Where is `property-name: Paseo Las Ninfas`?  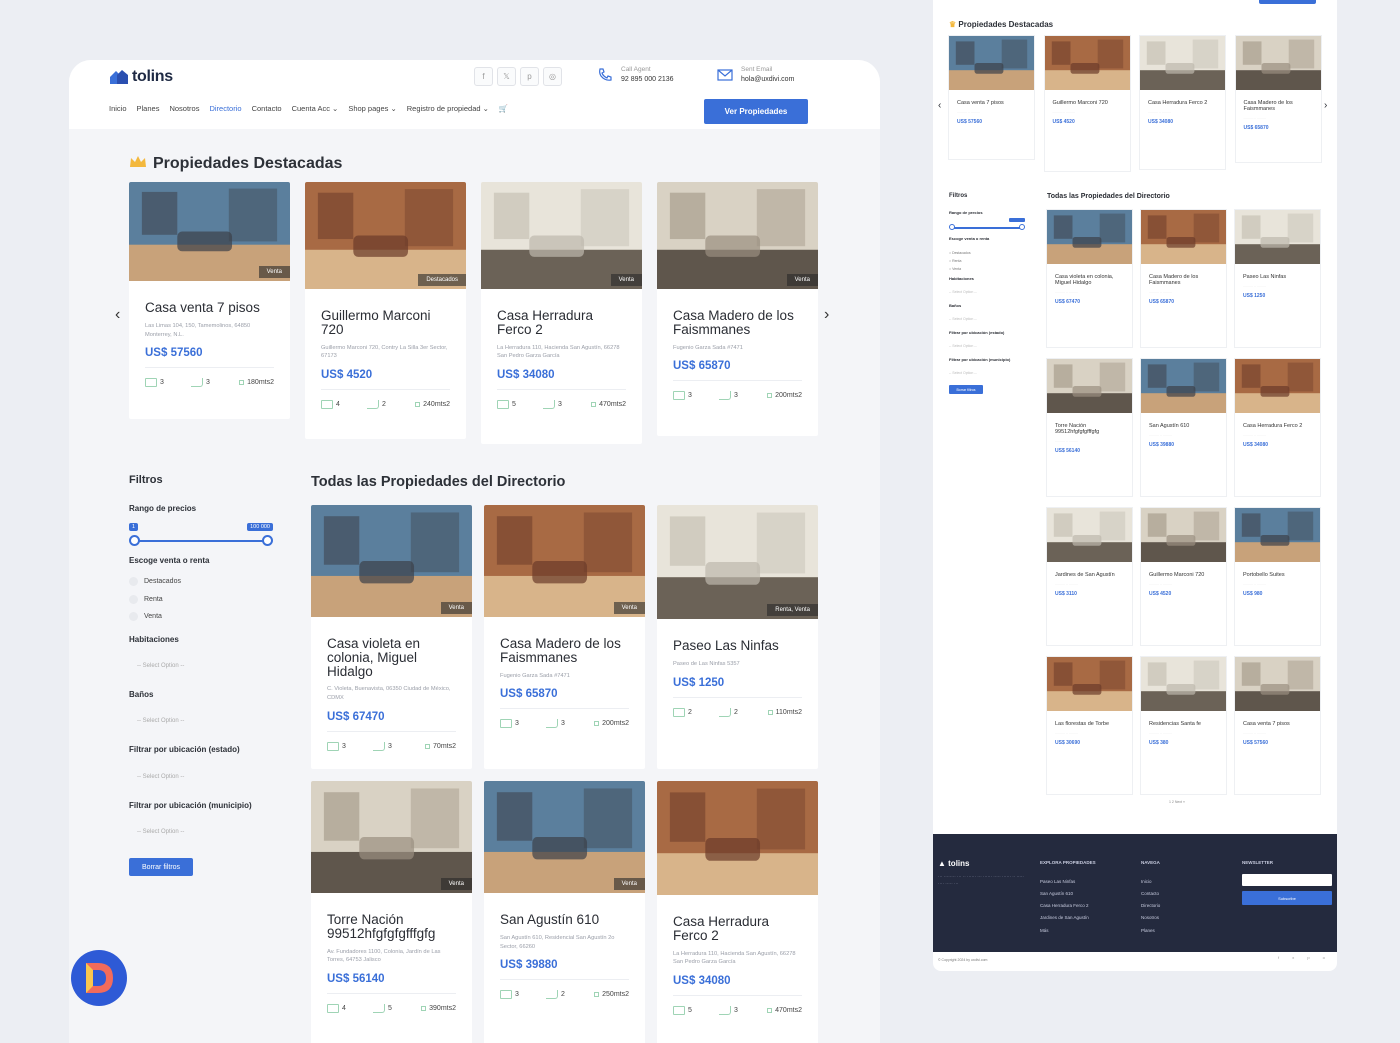 property-name: Paseo Las Ninfas is located at coordinates (737, 646).